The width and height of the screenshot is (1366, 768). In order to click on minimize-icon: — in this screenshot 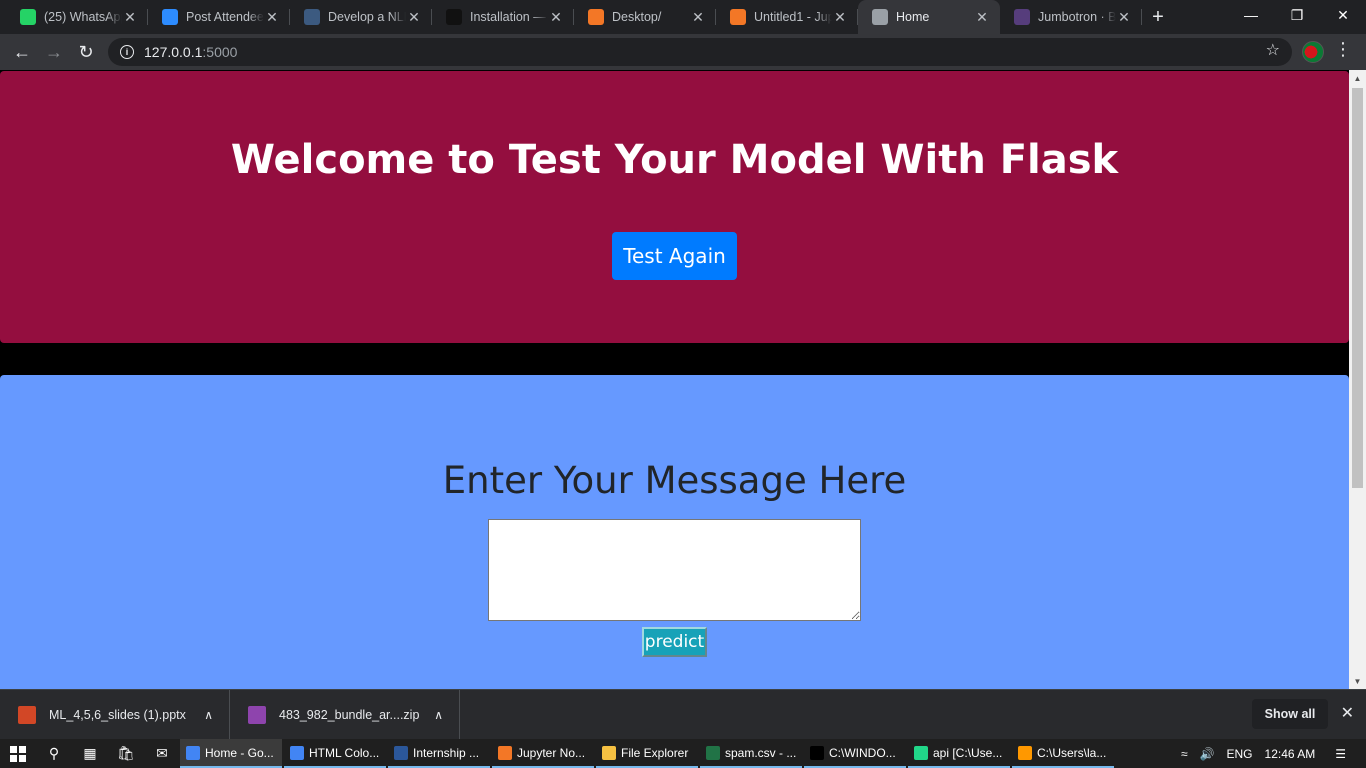, I will do `click(1251, 15)`.